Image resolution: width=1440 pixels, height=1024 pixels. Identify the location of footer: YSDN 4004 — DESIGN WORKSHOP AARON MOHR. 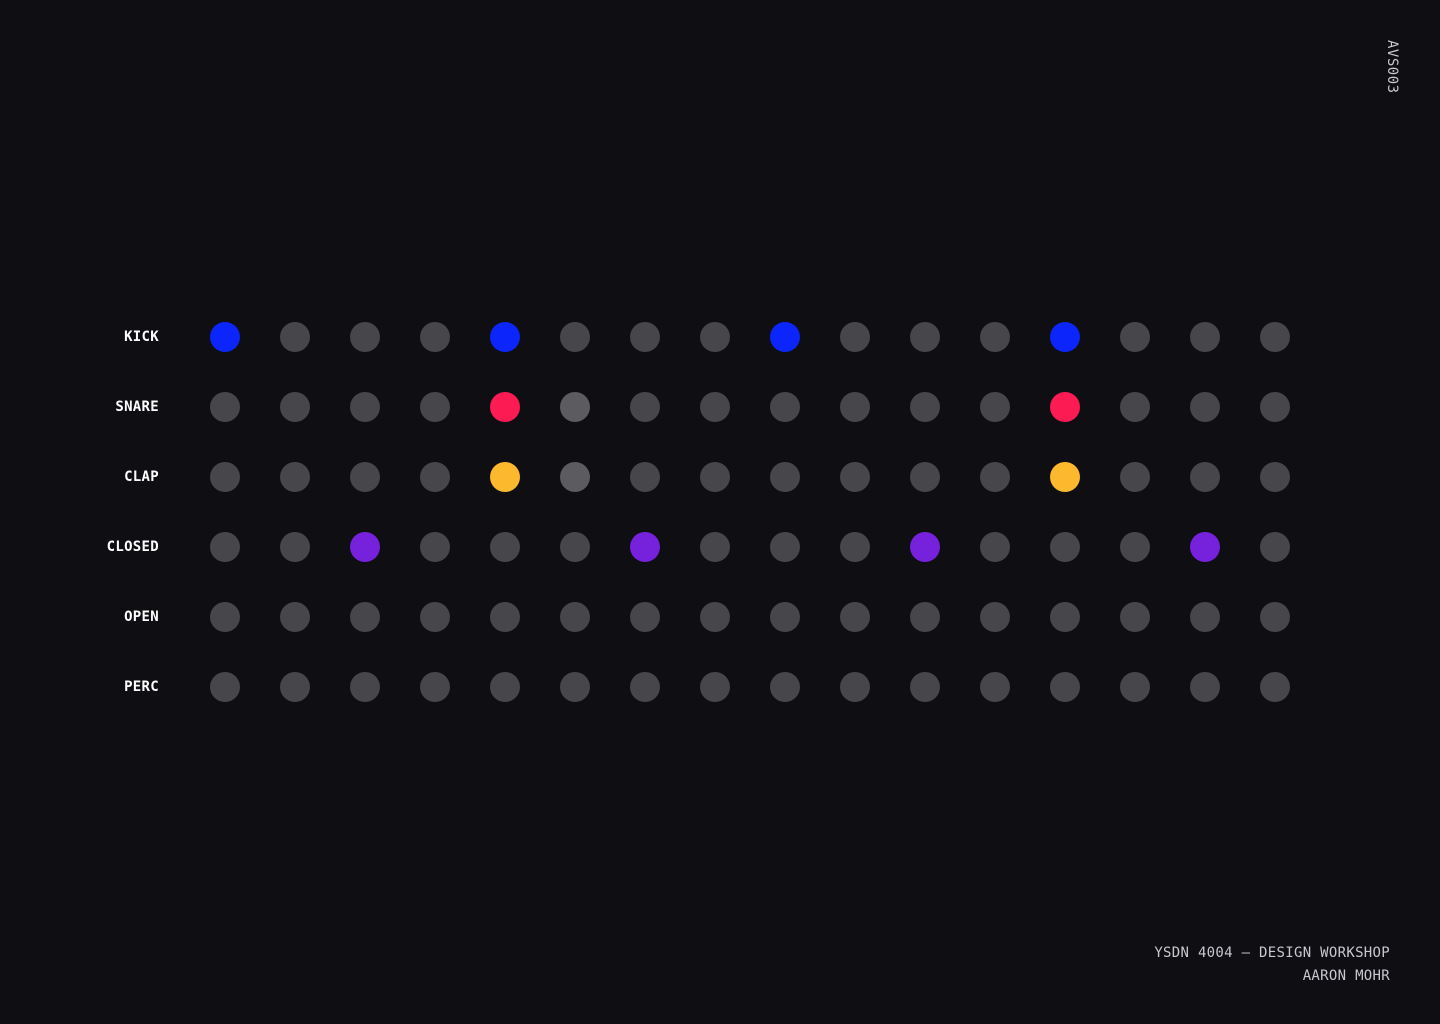
(1272, 965).